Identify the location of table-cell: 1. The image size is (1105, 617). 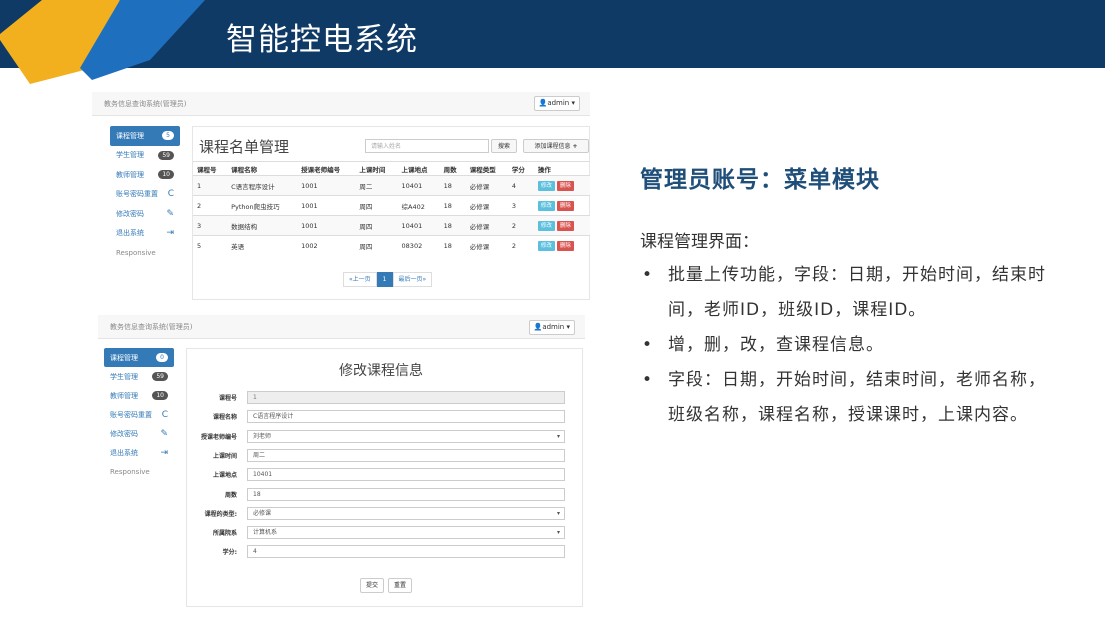
(210, 185).